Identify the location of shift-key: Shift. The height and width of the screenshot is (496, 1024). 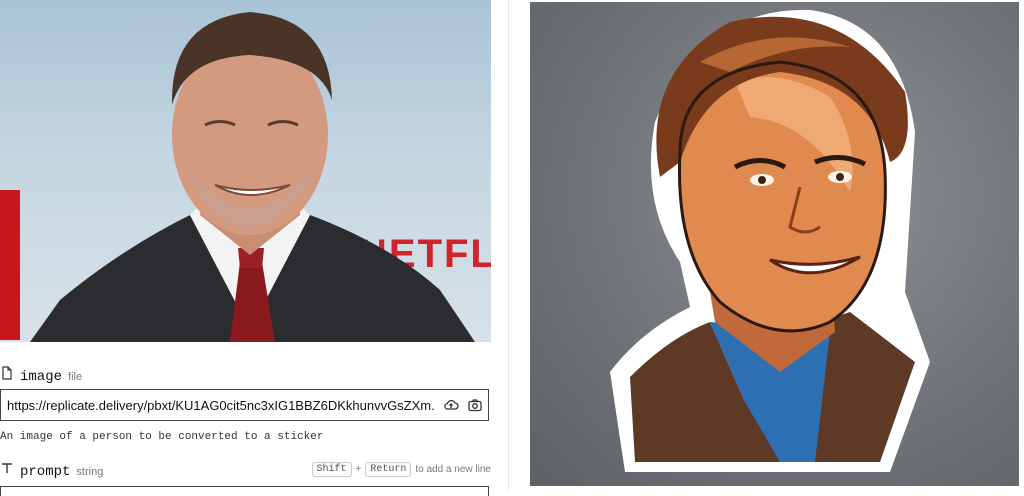
(331, 469).